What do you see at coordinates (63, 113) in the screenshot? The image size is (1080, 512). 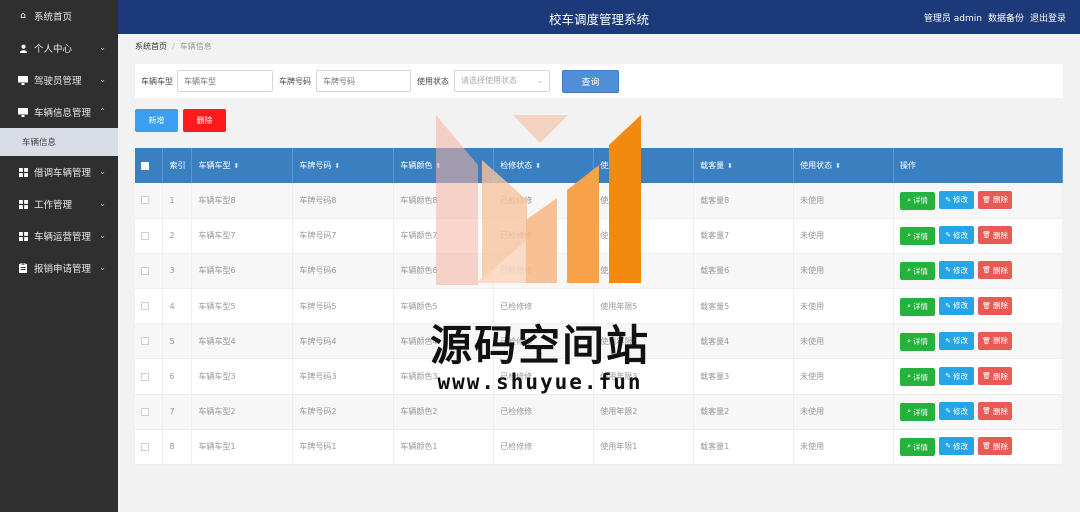 I see `sidebar-item-label: 车辆信息管理` at bounding box center [63, 113].